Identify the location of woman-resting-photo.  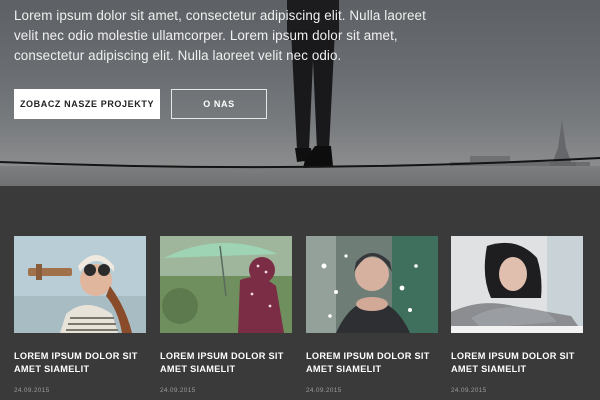
(517, 284).